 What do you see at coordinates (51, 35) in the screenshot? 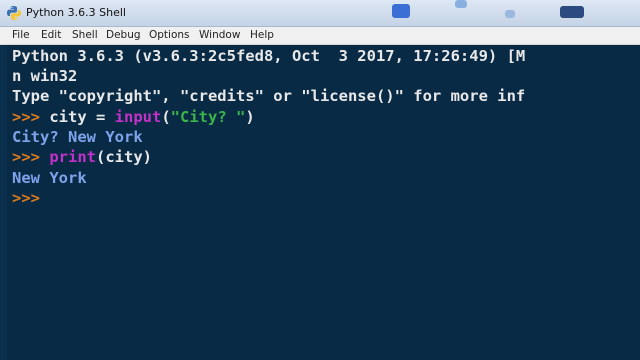
I see `menu-edit: Edit` at bounding box center [51, 35].